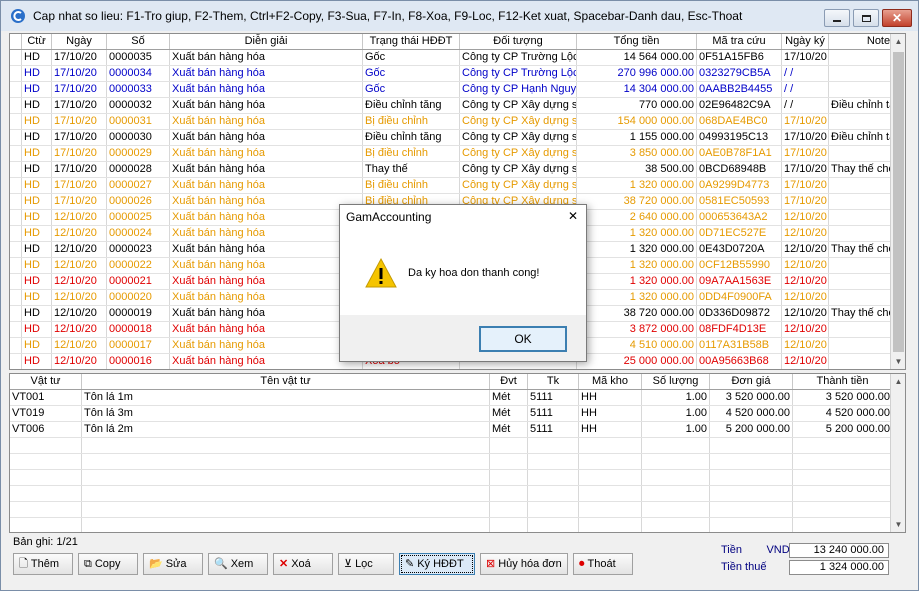 The height and width of the screenshot is (591, 919). I want to click on grid-scrollbar: ▲ ▼, so click(897, 201).